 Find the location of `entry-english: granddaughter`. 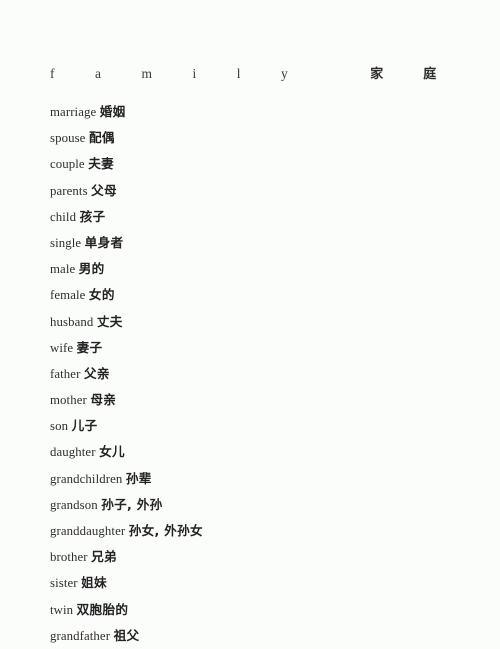

entry-english: granddaughter is located at coordinates (88, 531).